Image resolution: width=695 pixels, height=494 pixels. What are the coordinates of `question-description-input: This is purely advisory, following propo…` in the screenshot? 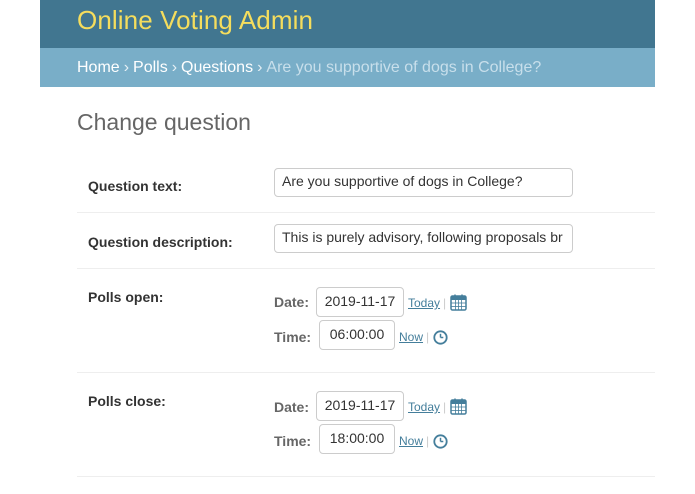 It's located at (423, 238).